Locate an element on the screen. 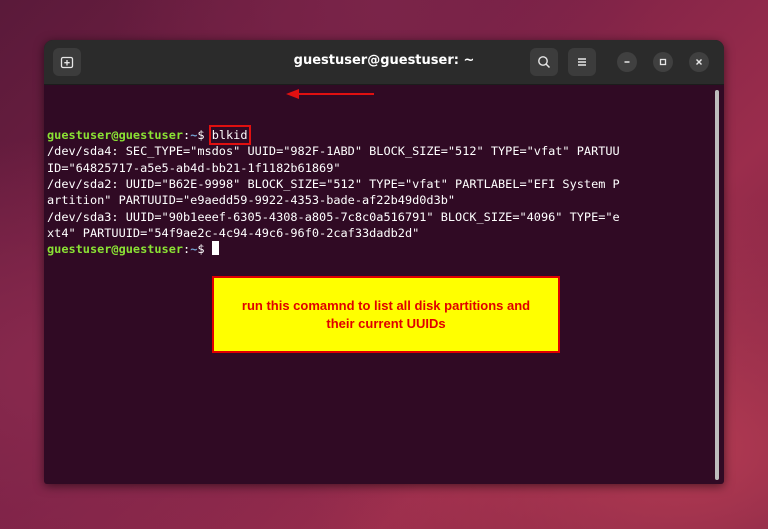  callout-line-2: their current UUIDs is located at coordinates (386, 323).